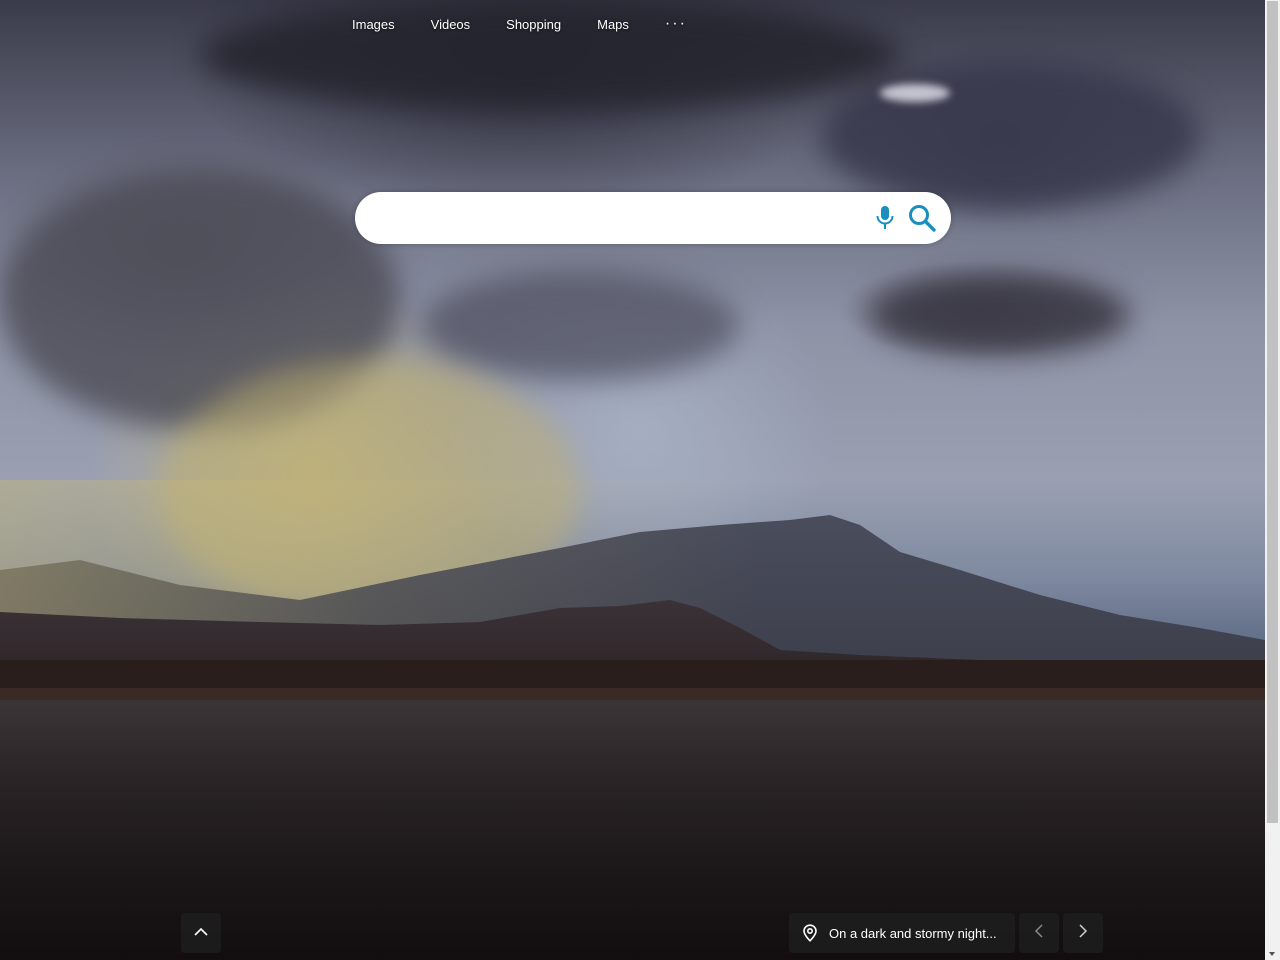 The image size is (1280, 960). What do you see at coordinates (1272, 412) in the screenshot?
I see `scrollbar-thumb` at bounding box center [1272, 412].